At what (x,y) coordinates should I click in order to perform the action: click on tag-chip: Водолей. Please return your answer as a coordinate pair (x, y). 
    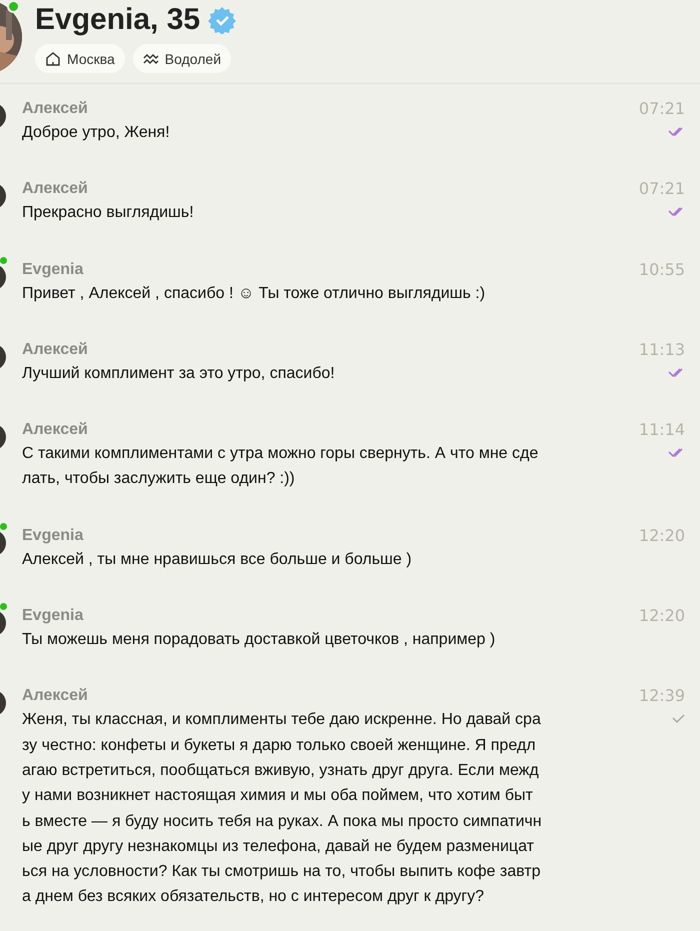
    Looking at the image, I should click on (182, 58).